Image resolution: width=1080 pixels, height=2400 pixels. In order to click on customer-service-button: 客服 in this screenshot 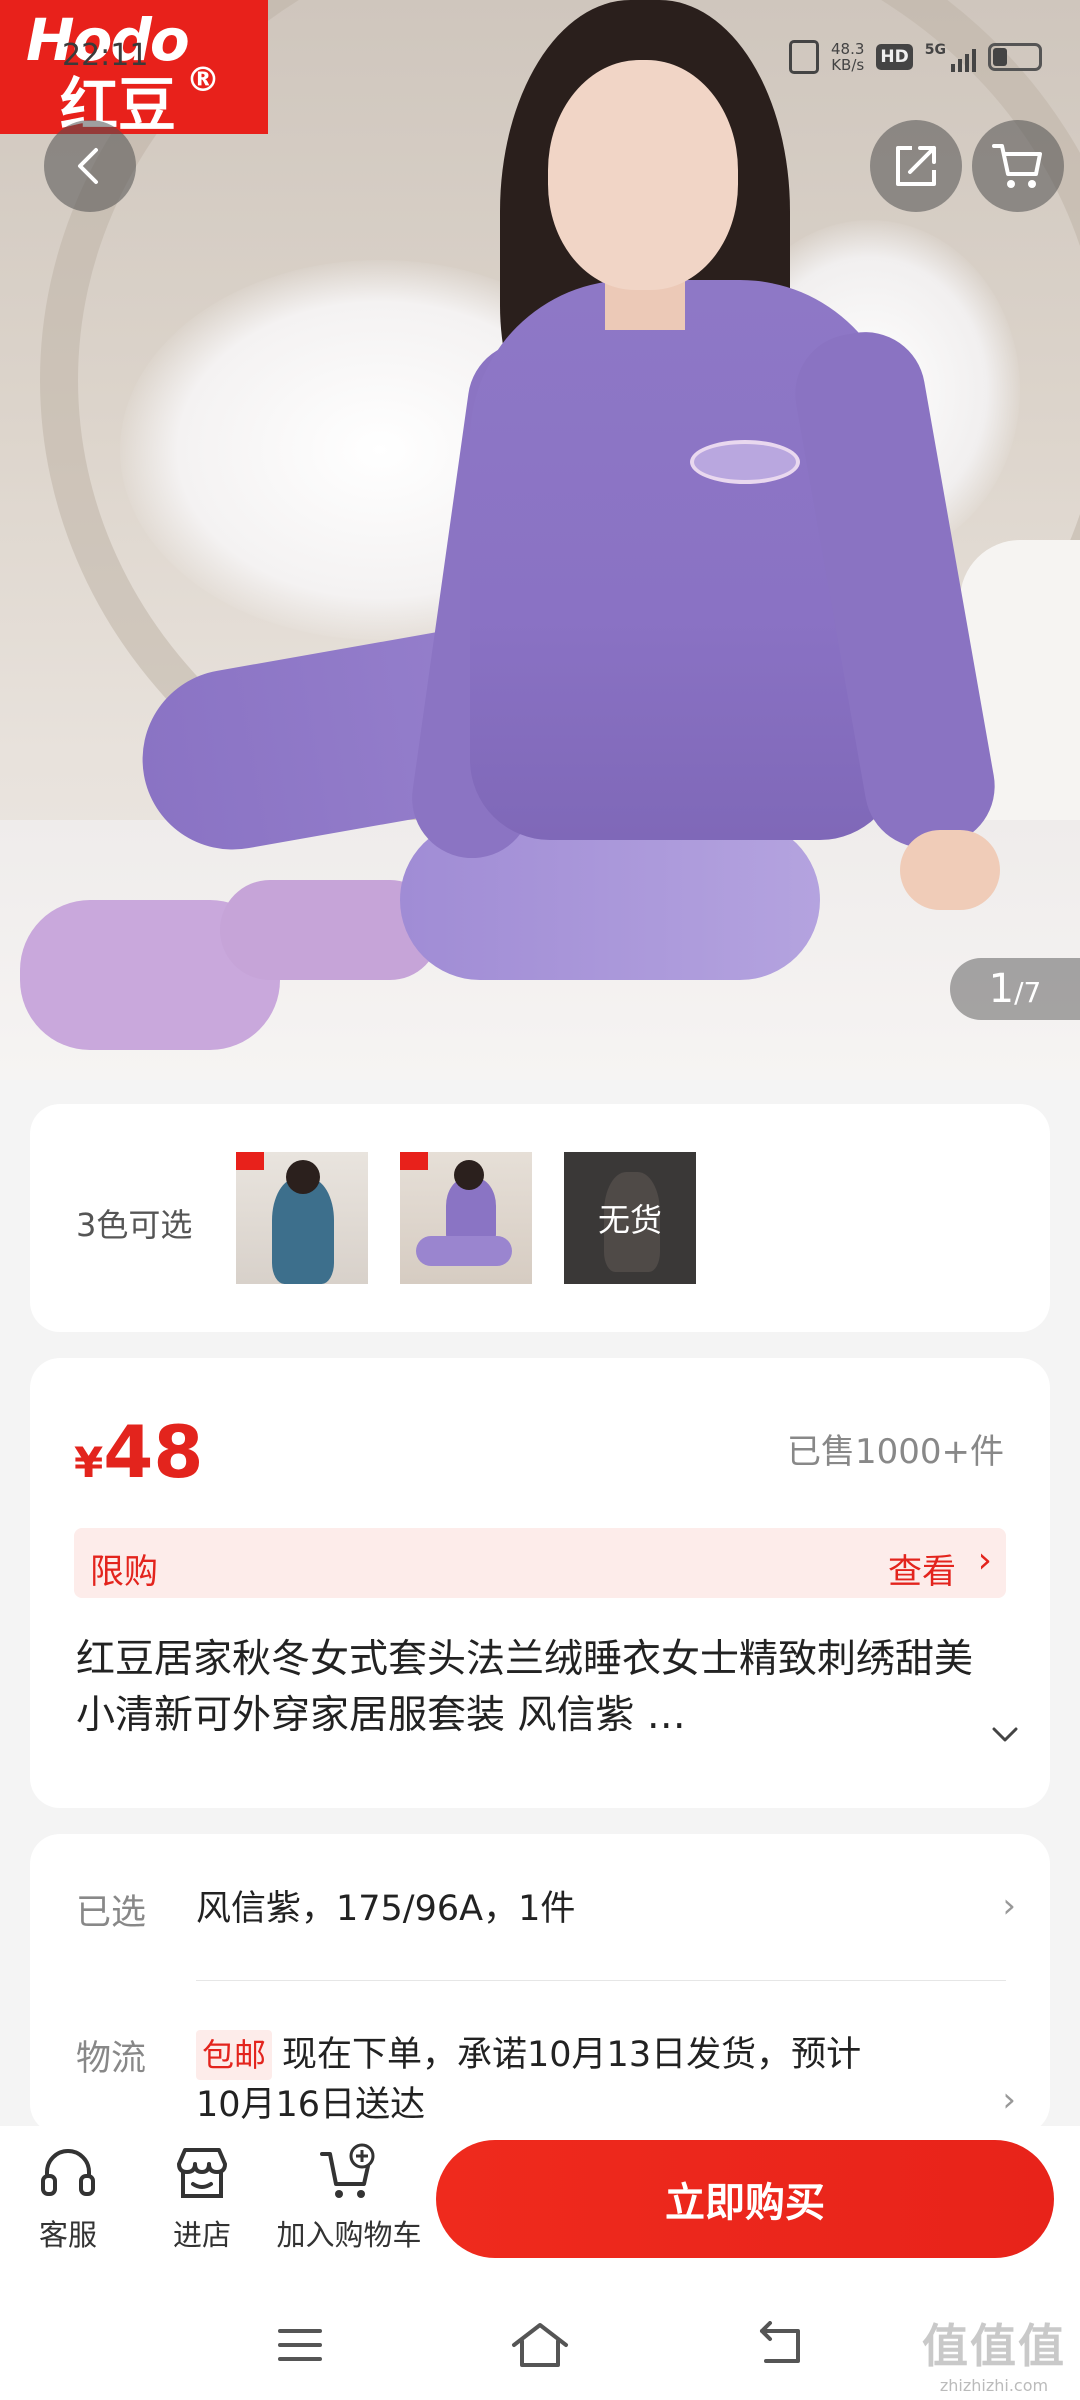, I will do `click(68, 2198)`.